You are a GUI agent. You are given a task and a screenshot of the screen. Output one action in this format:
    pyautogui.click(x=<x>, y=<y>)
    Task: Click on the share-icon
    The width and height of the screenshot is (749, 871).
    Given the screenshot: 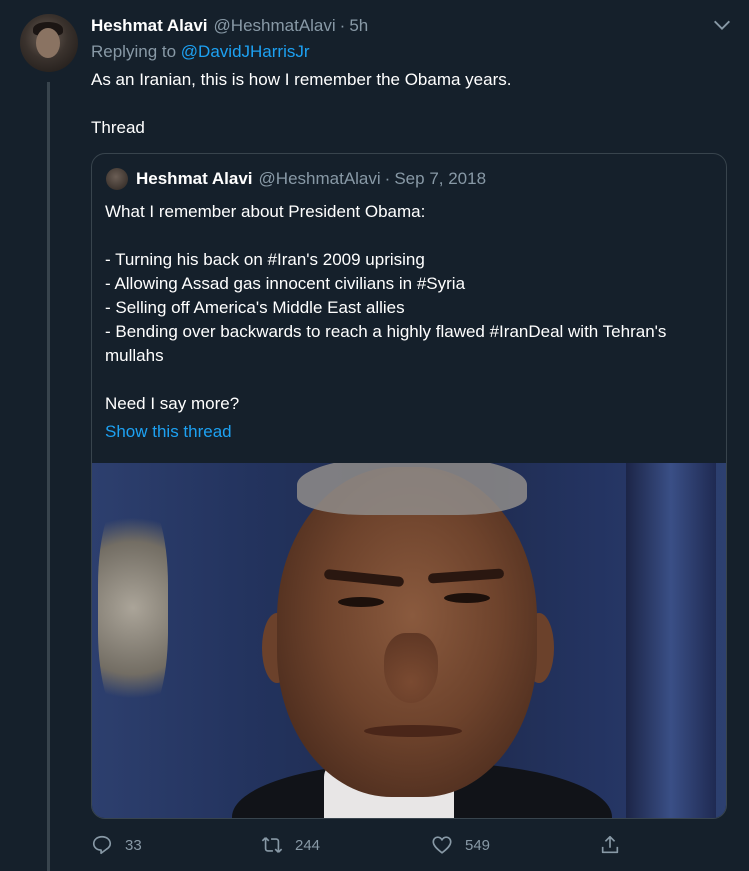 What is the action you would take?
    pyautogui.click(x=610, y=845)
    